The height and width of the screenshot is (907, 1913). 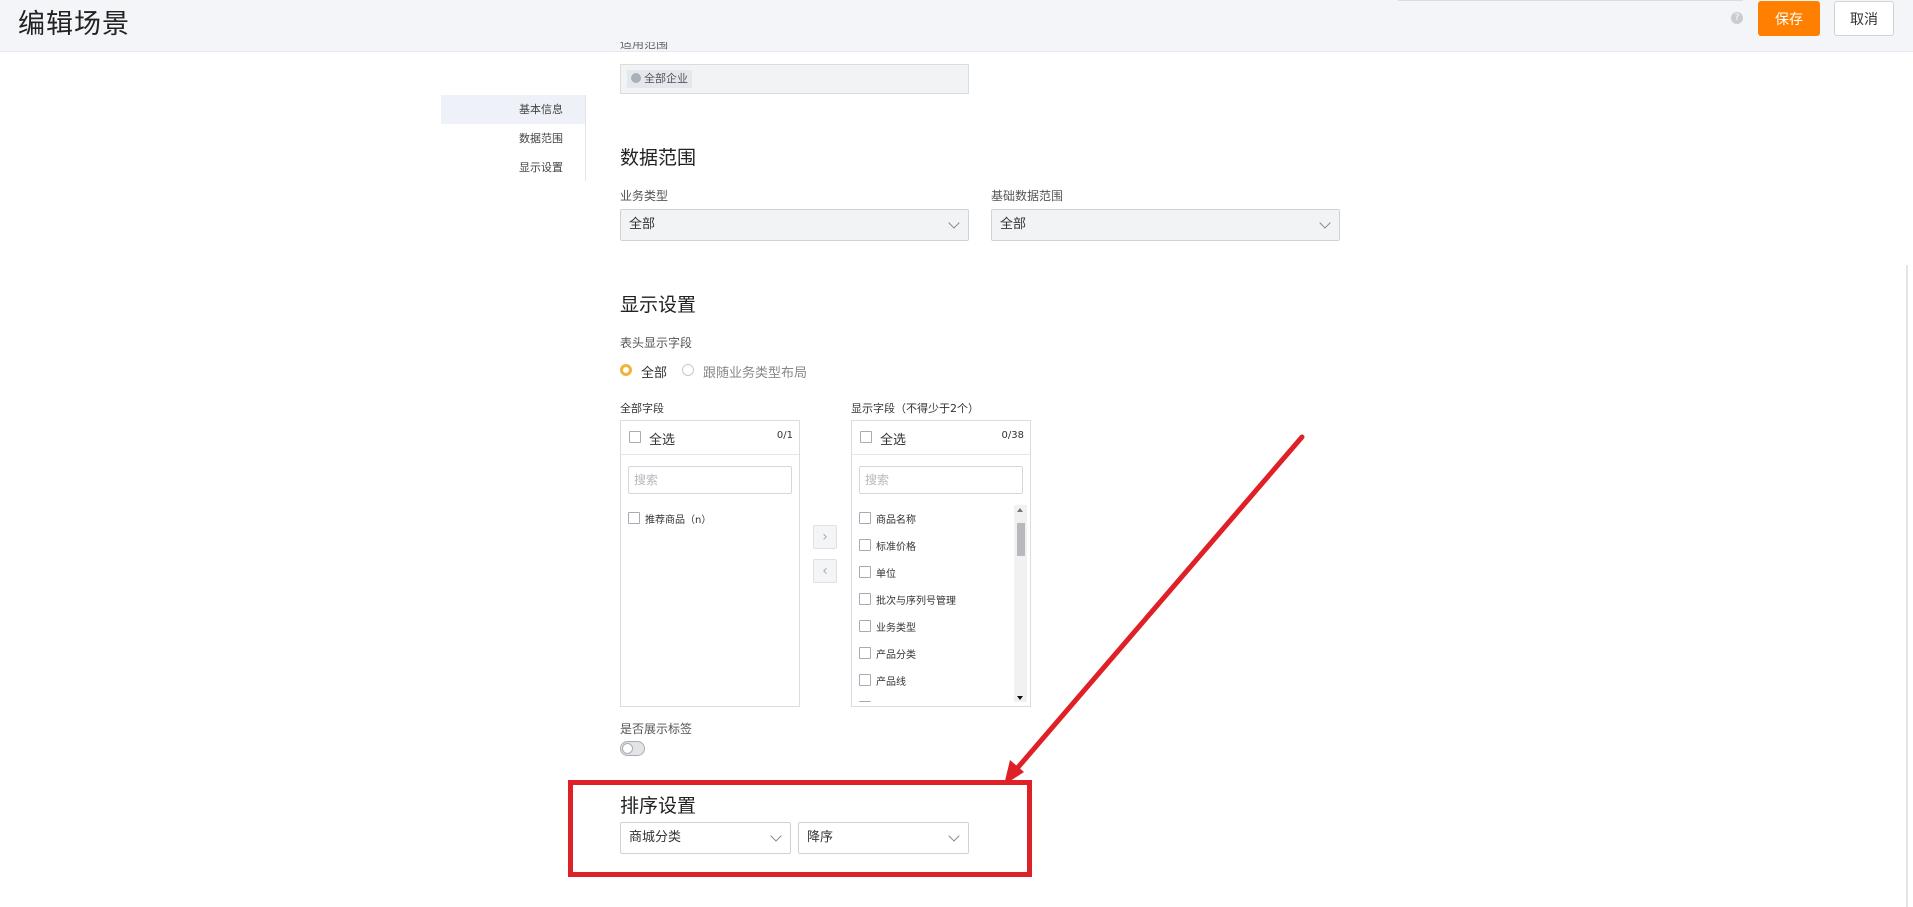 What do you see at coordinates (941, 480) in the screenshot?
I see `shown-fields-search-input` at bounding box center [941, 480].